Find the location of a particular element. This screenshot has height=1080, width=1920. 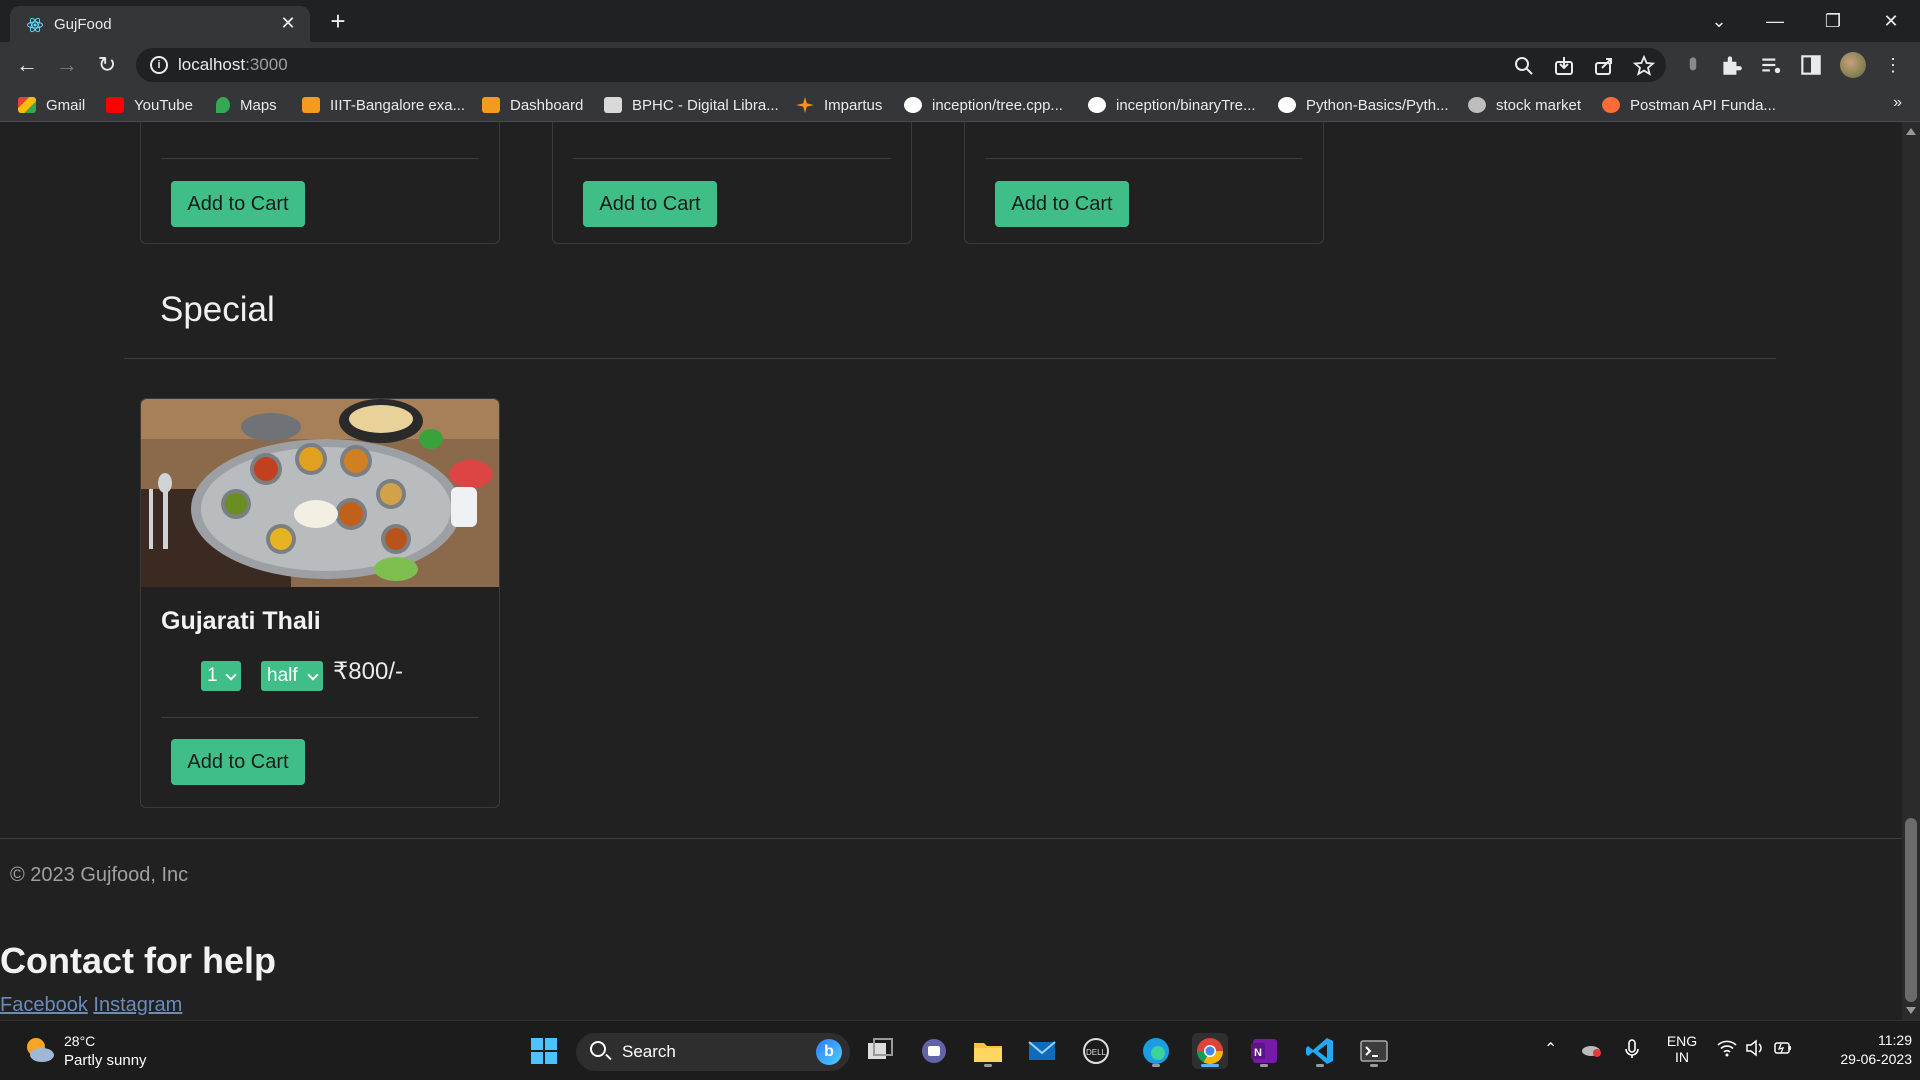

extensions-puzzle-icon is located at coordinates (1731, 65).